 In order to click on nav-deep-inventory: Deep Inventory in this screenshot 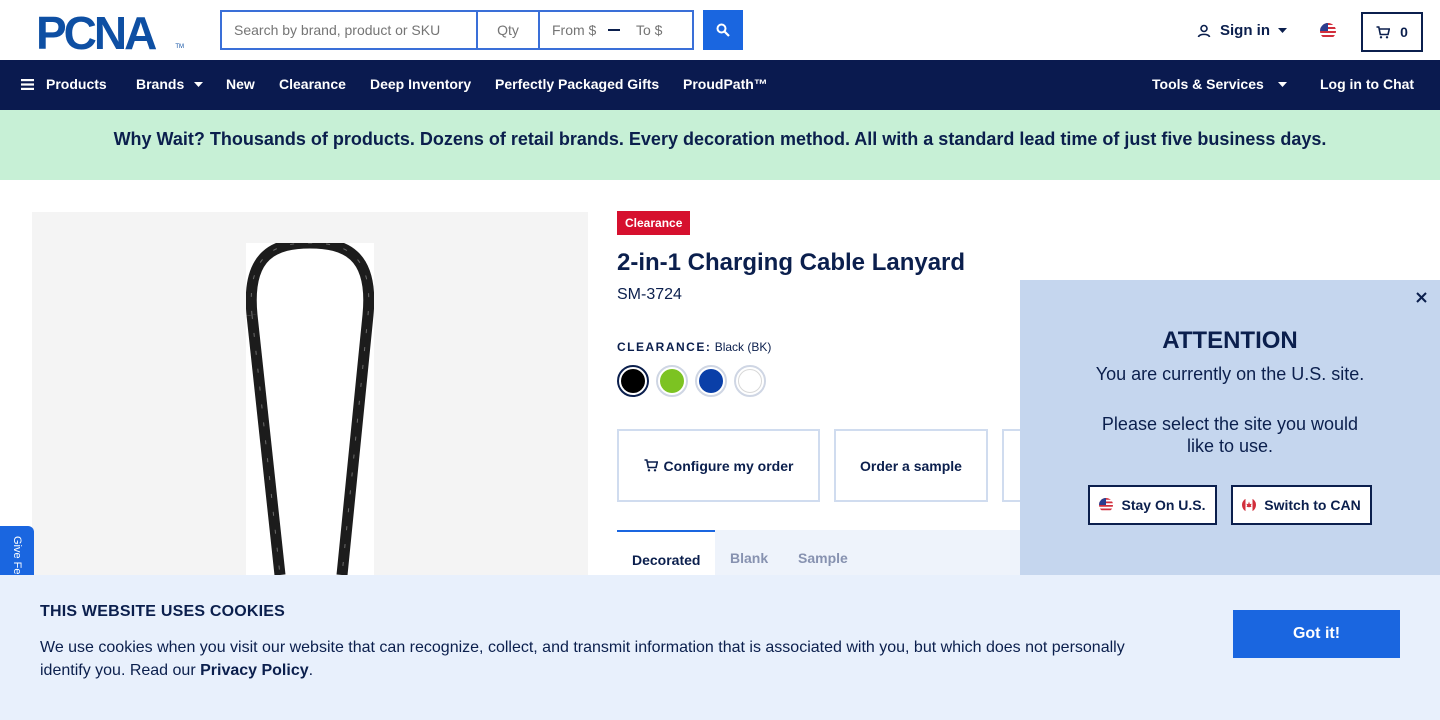, I will do `click(420, 84)`.